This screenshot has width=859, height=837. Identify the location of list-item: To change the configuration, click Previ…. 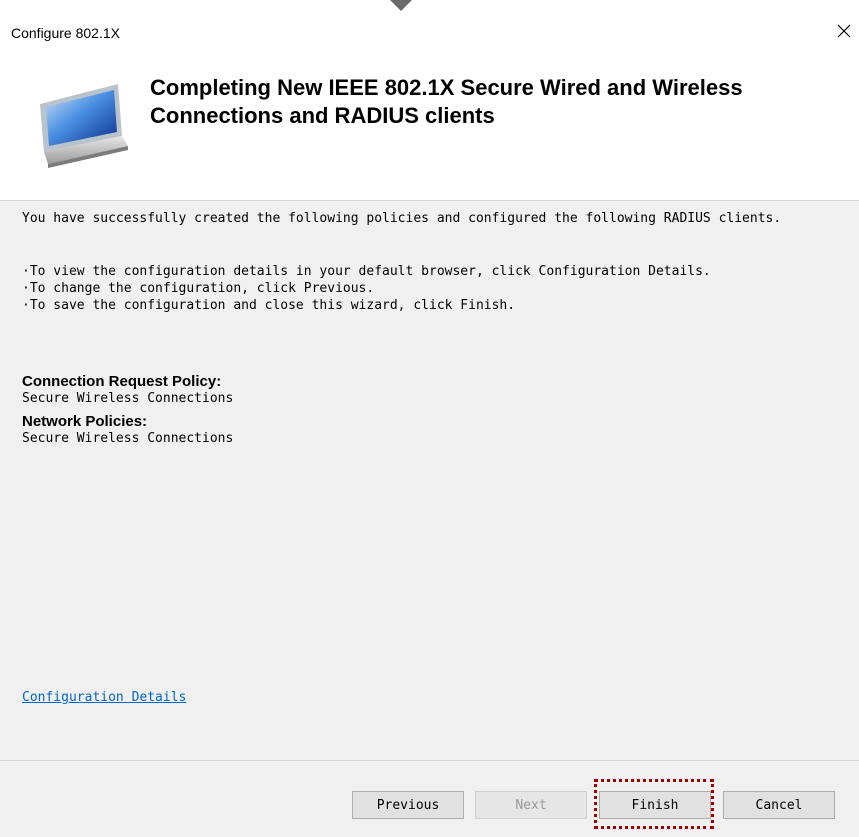
(437, 288).